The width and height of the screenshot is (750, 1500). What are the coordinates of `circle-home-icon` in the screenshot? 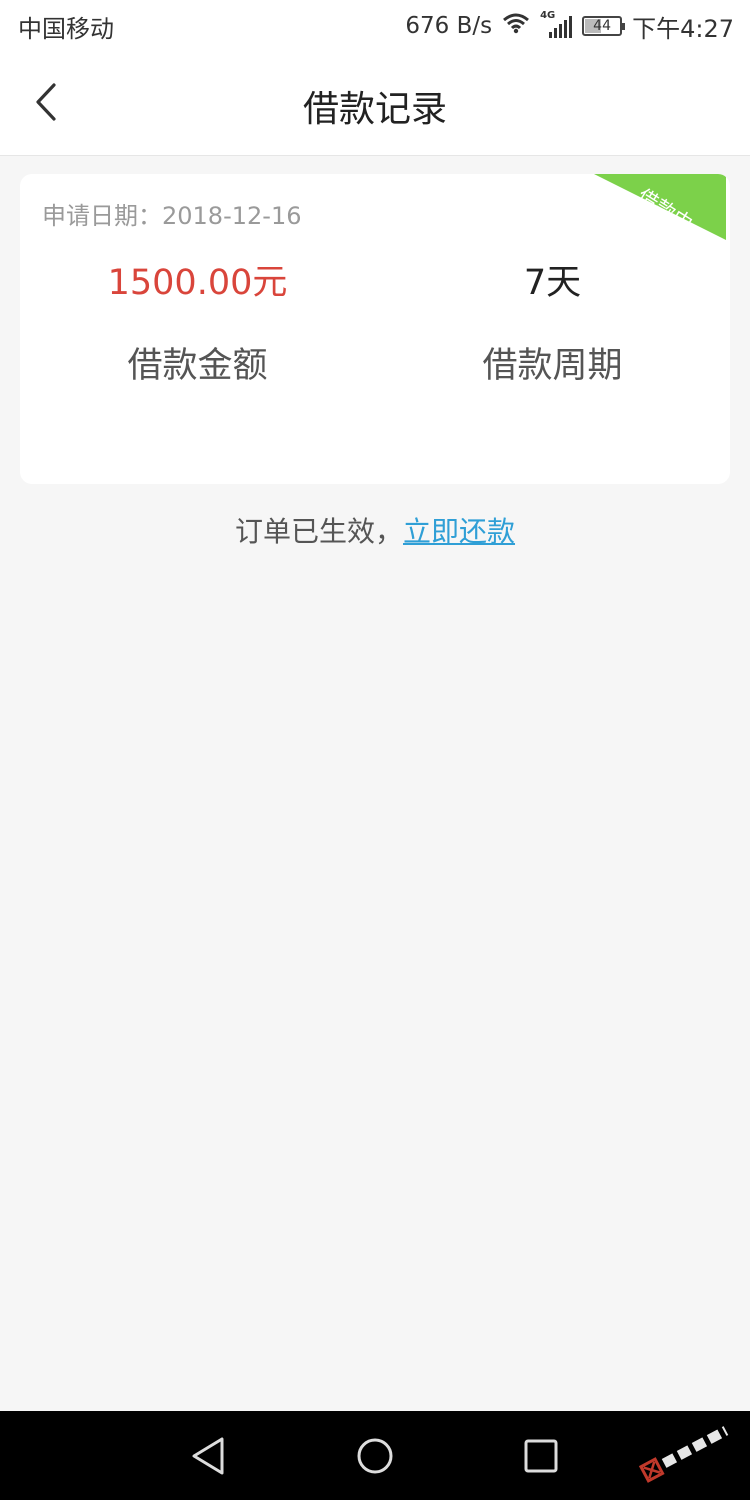 It's located at (375, 1456).